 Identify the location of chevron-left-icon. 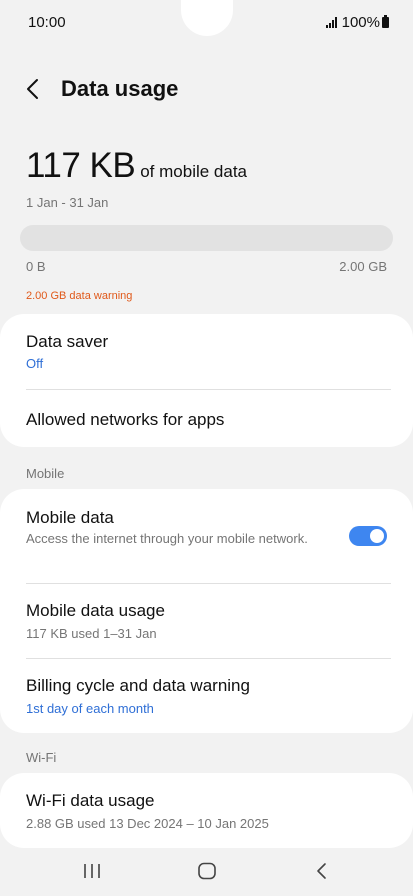
(33, 89).